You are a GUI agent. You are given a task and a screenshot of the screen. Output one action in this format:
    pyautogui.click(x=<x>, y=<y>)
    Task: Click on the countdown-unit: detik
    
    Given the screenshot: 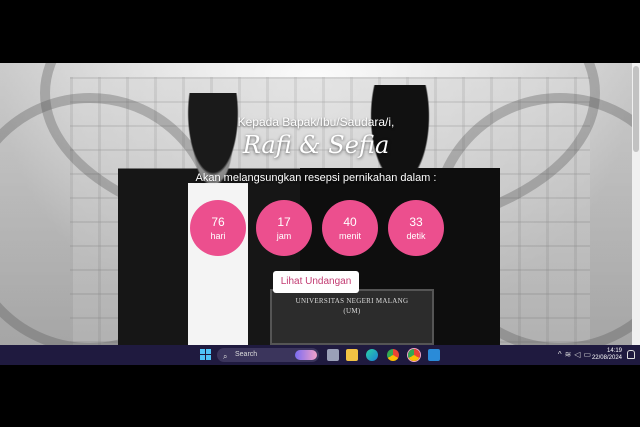 What is the action you would take?
    pyautogui.click(x=416, y=235)
    